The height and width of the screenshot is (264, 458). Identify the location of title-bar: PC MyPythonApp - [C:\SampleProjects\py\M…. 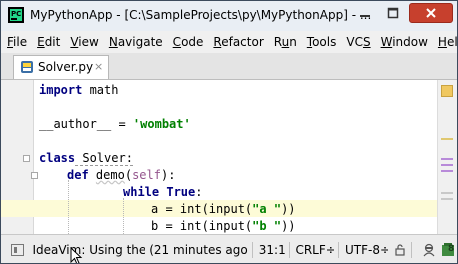
(229, 16).